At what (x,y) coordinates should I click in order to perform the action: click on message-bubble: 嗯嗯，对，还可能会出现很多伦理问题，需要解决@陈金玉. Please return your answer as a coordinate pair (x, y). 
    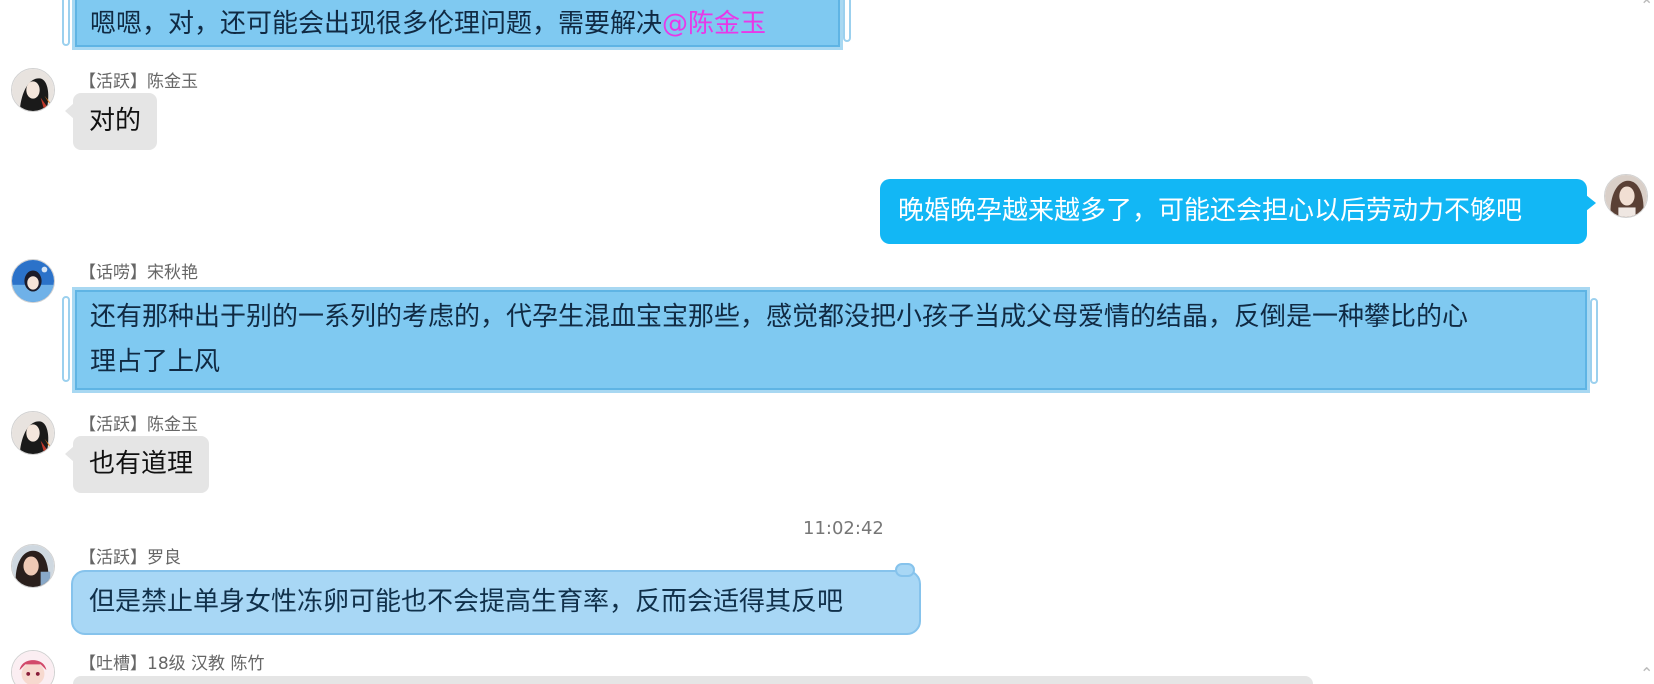
    Looking at the image, I should click on (457, 25).